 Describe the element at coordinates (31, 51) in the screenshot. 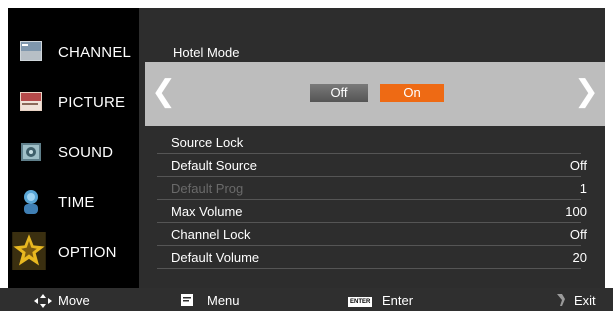

I see `channel-icon` at that location.